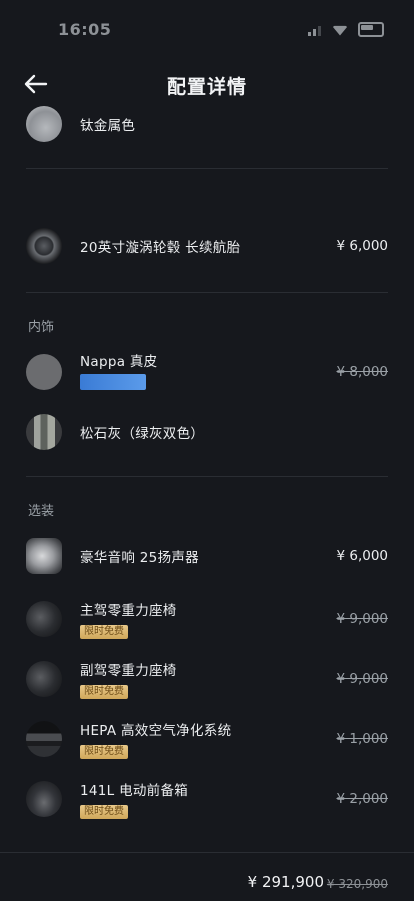 The height and width of the screenshot is (901, 414). I want to click on option-label: 豪华音响 25扬声器, so click(139, 558).